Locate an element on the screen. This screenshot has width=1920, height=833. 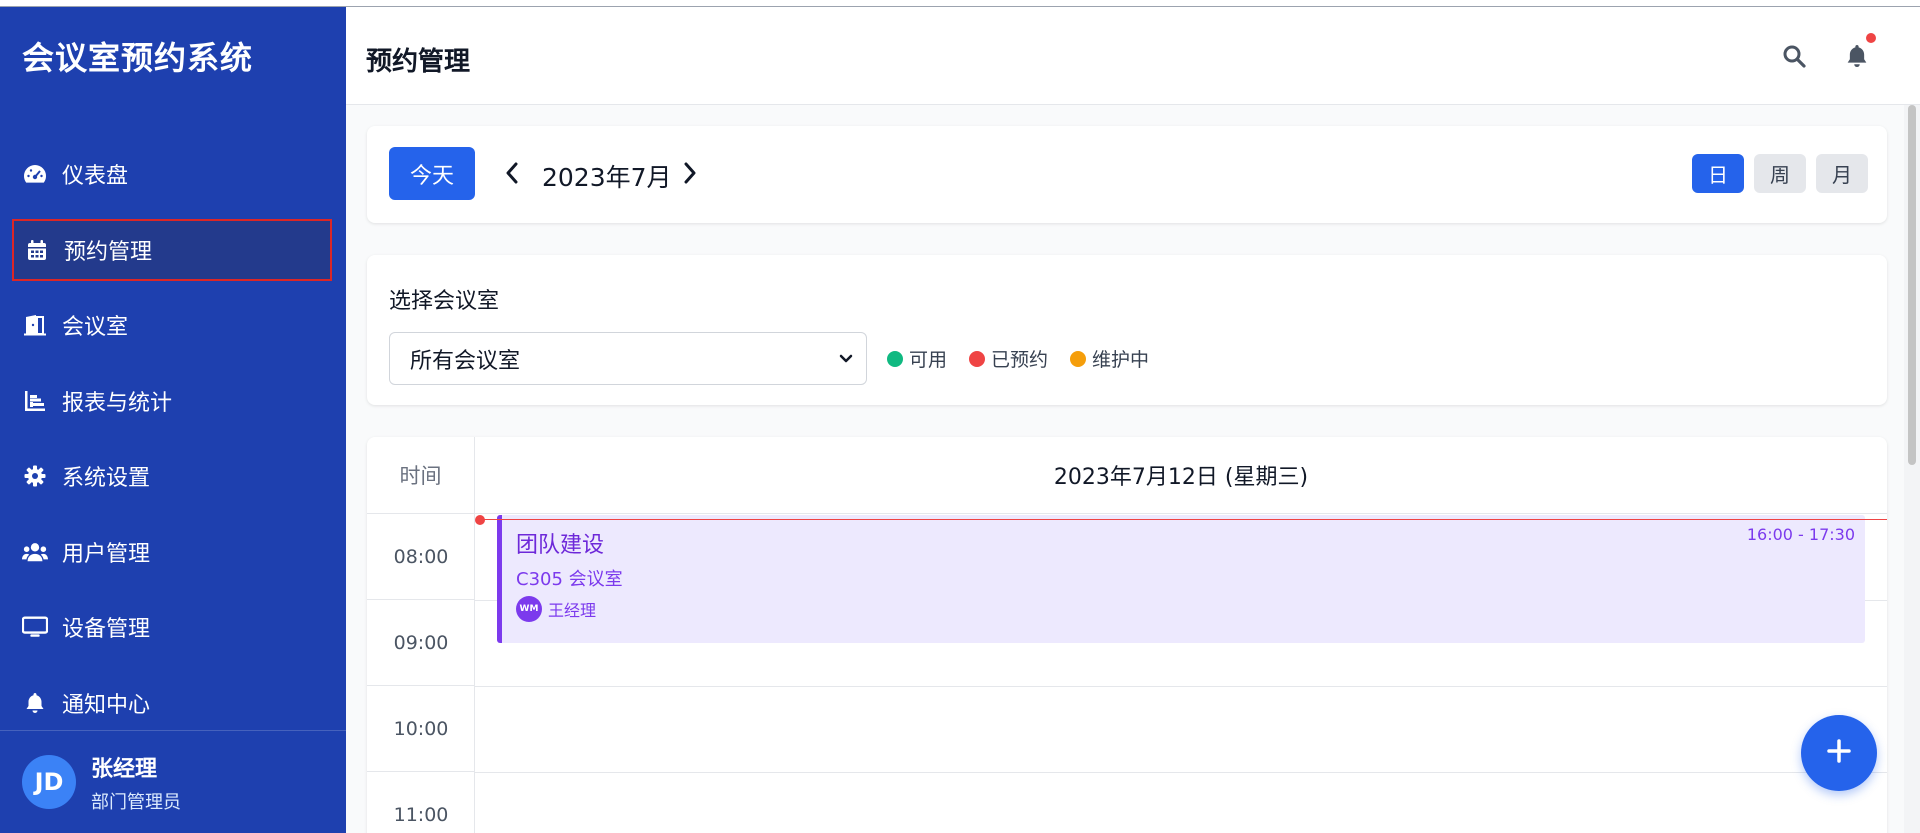
sidebar-item-notifications: 通知中心 is located at coordinates (173, 703).